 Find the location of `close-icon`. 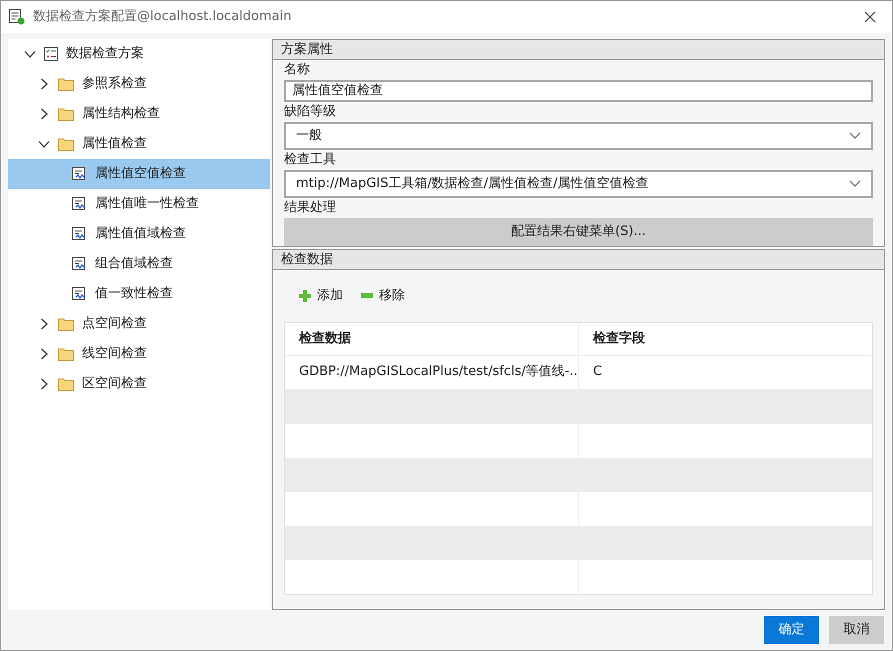

close-icon is located at coordinates (870, 17).